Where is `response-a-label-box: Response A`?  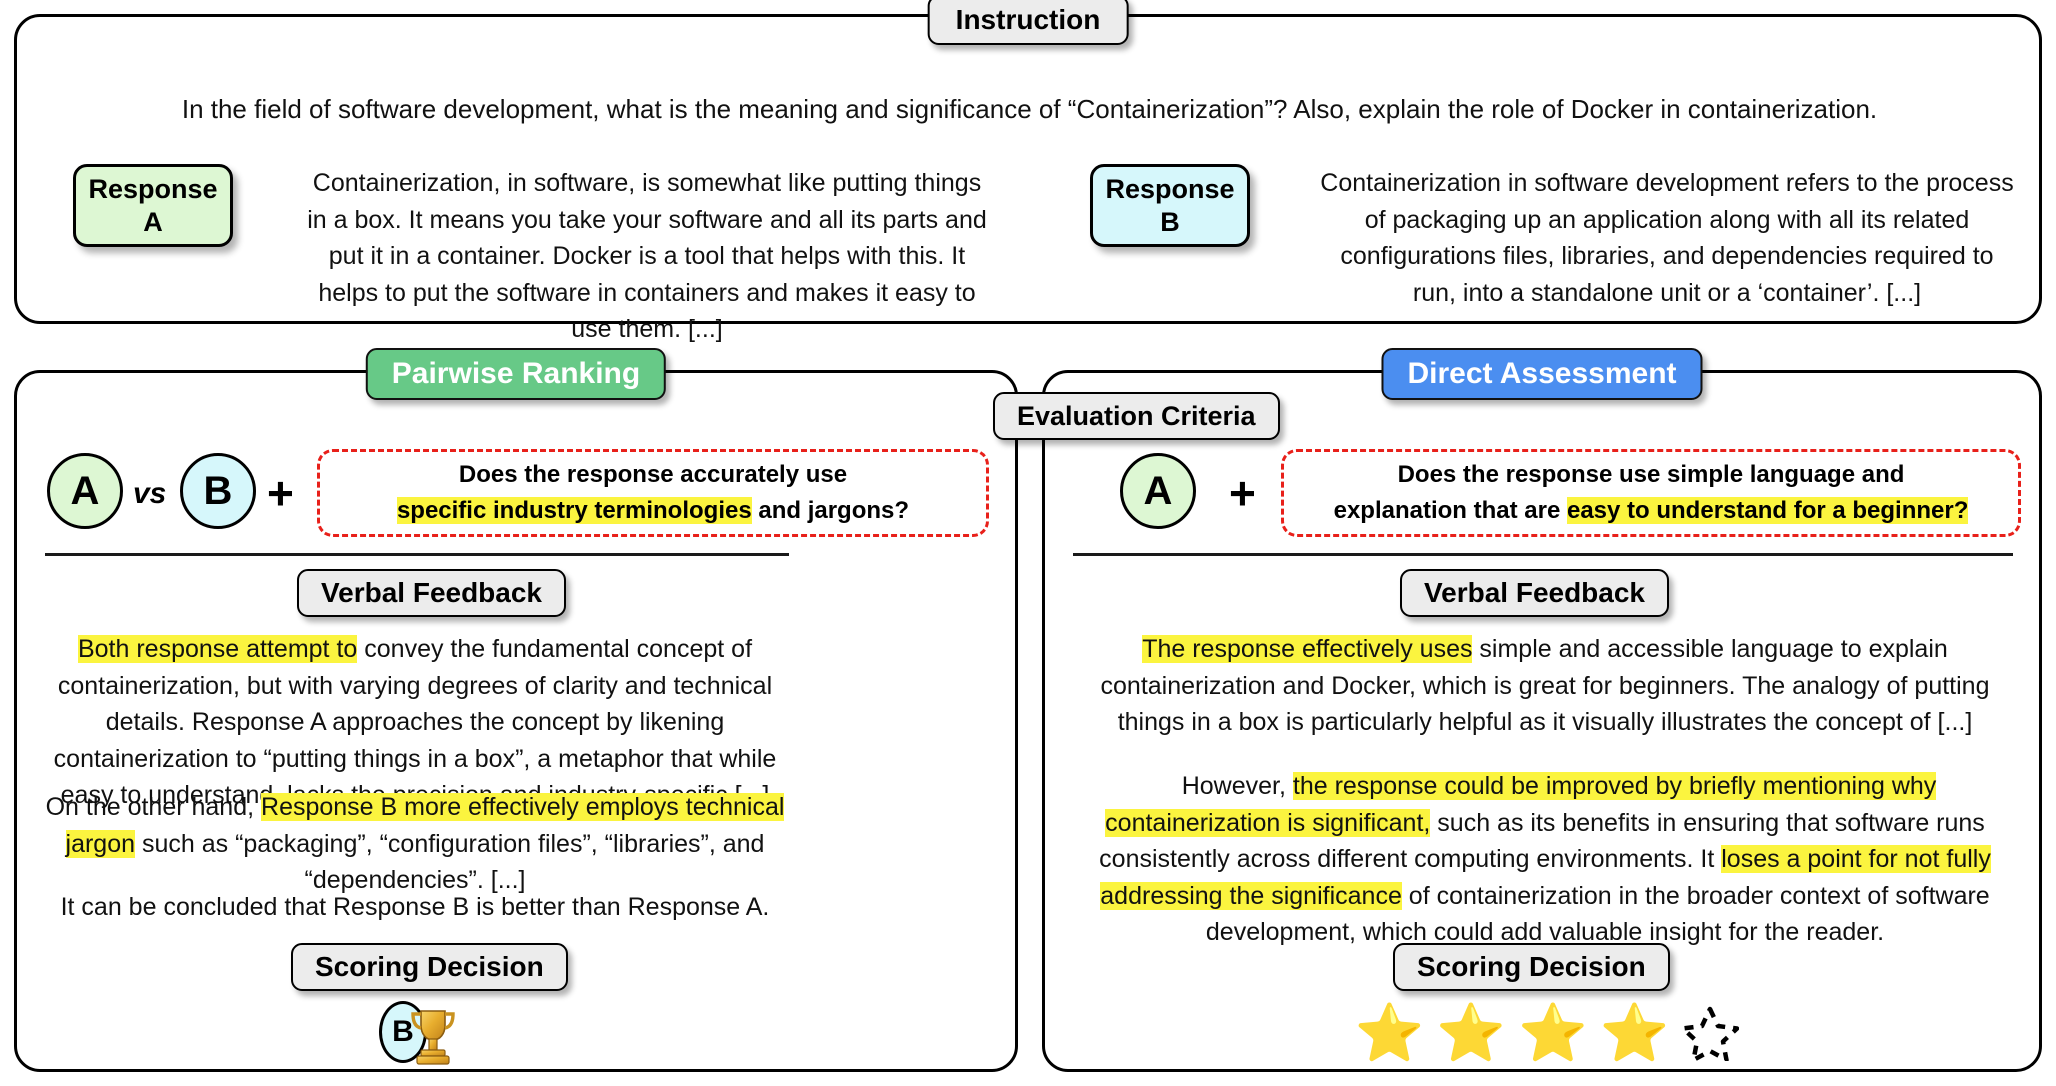 response-a-label-box: Response A is located at coordinates (153, 205).